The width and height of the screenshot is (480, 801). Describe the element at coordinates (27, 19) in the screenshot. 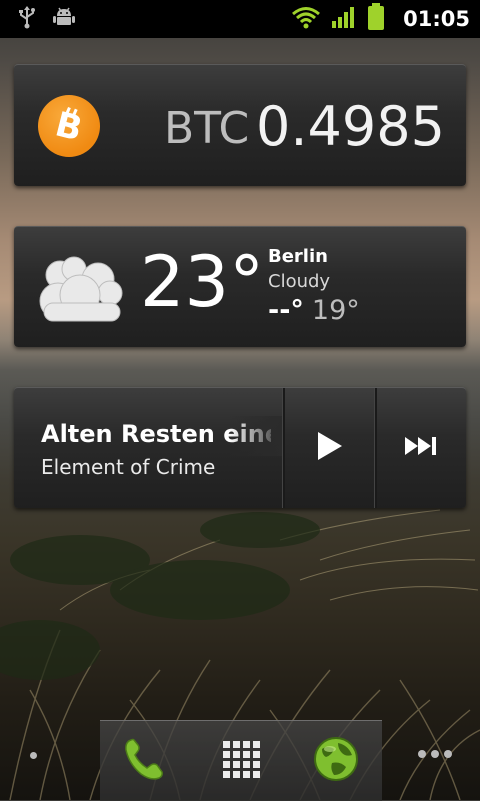

I see `usb-icon` at that location.